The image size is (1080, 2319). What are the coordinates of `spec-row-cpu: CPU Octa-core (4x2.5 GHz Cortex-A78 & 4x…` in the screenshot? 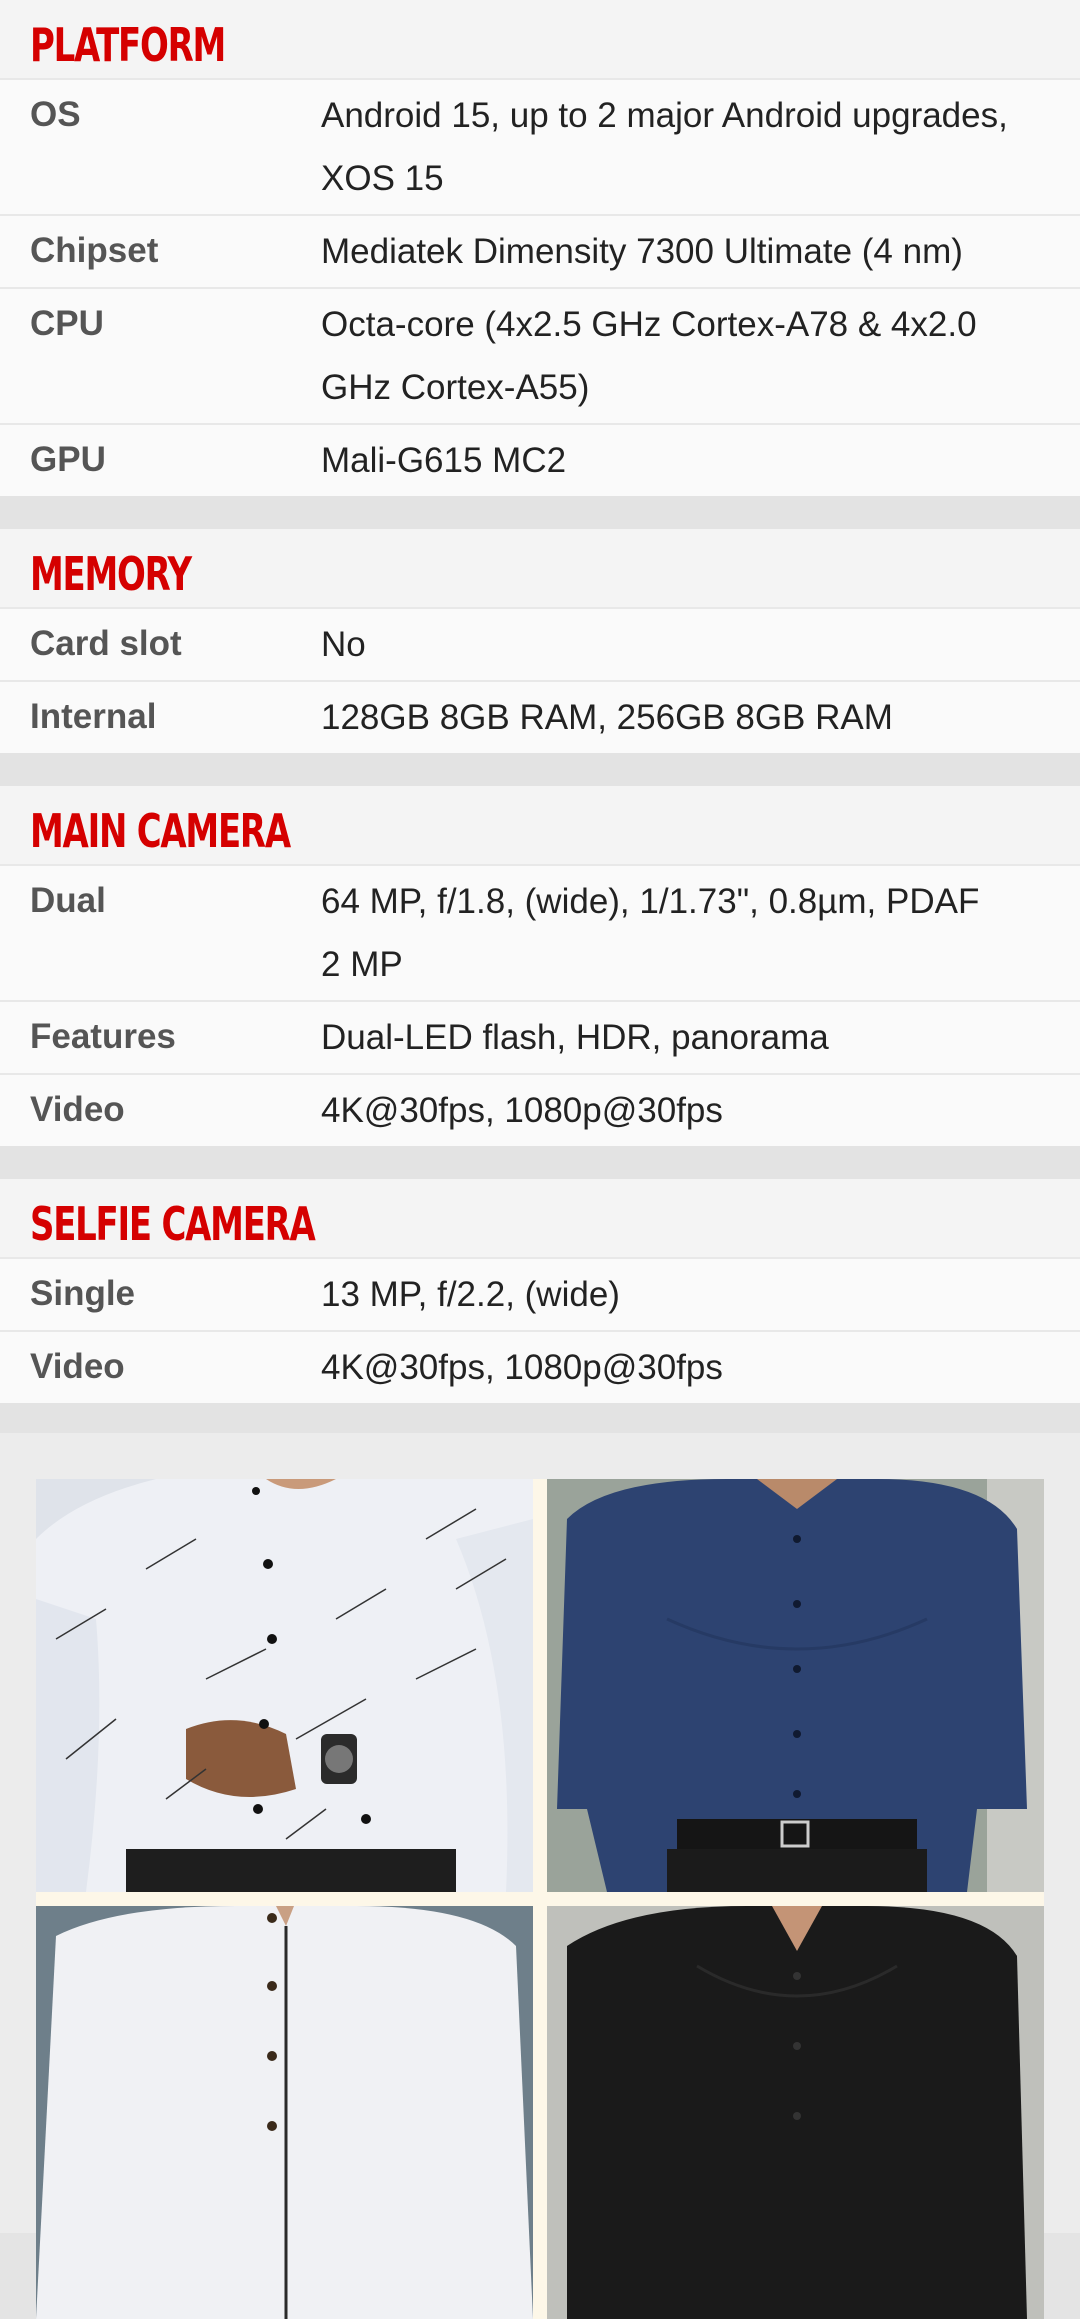 It's located at (540, 355).